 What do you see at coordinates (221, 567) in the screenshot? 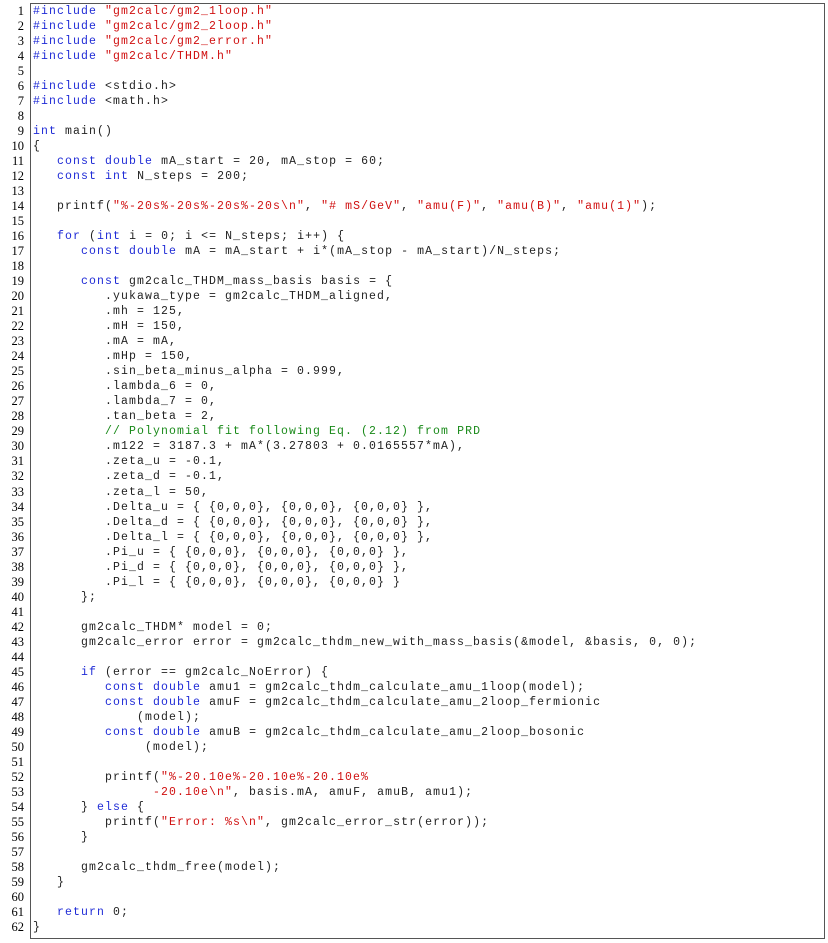
I see `line-code: .Pi_d = { {0,0,0}, {0,0,0}, {0,0,0} },` at bounding box center [221, 567].